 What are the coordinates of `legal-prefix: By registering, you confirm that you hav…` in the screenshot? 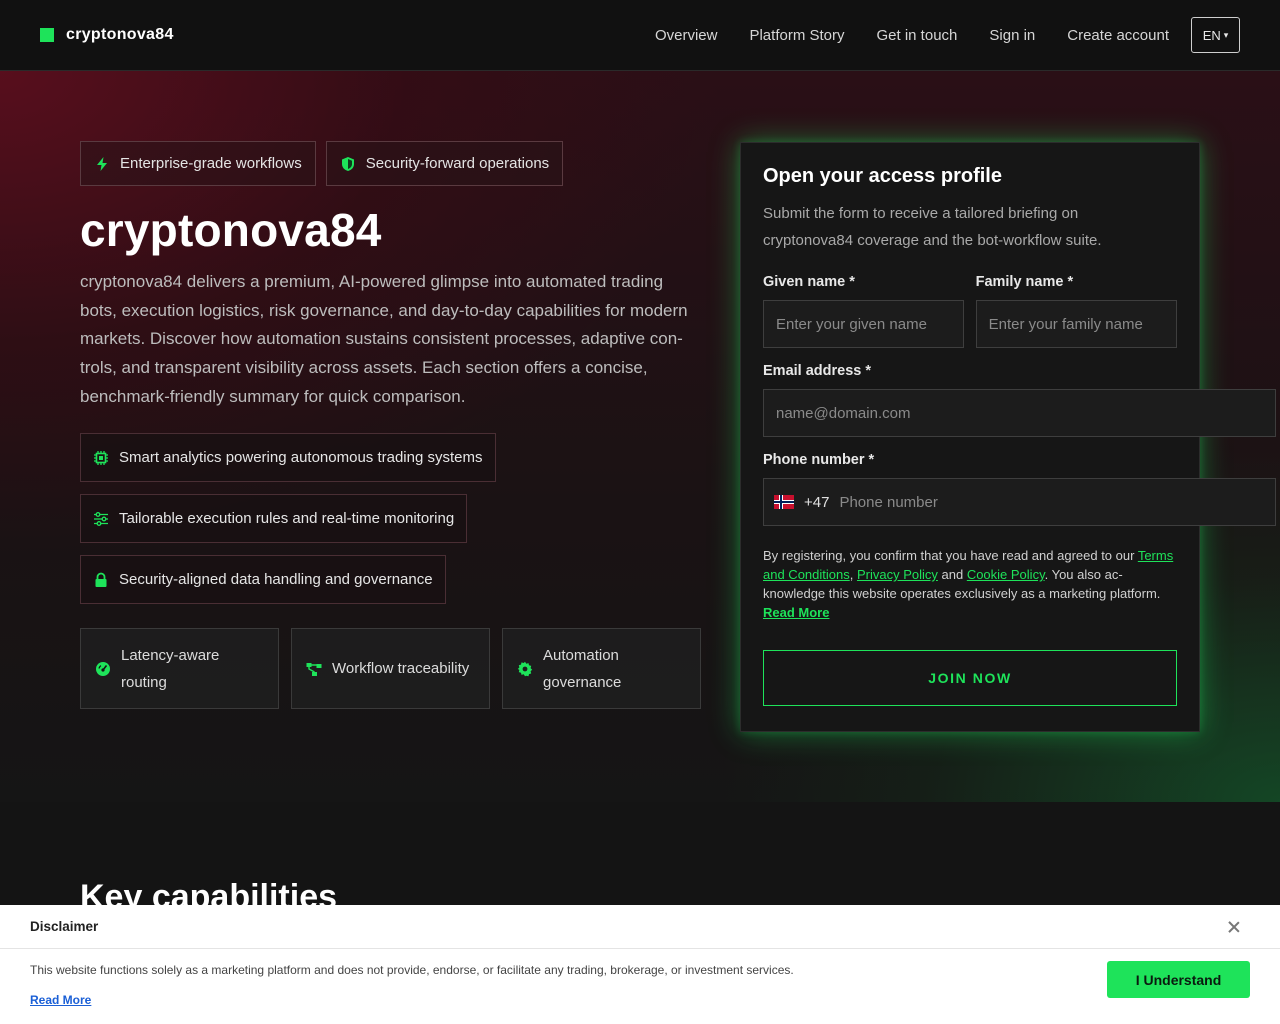 It's located at (950, 555).